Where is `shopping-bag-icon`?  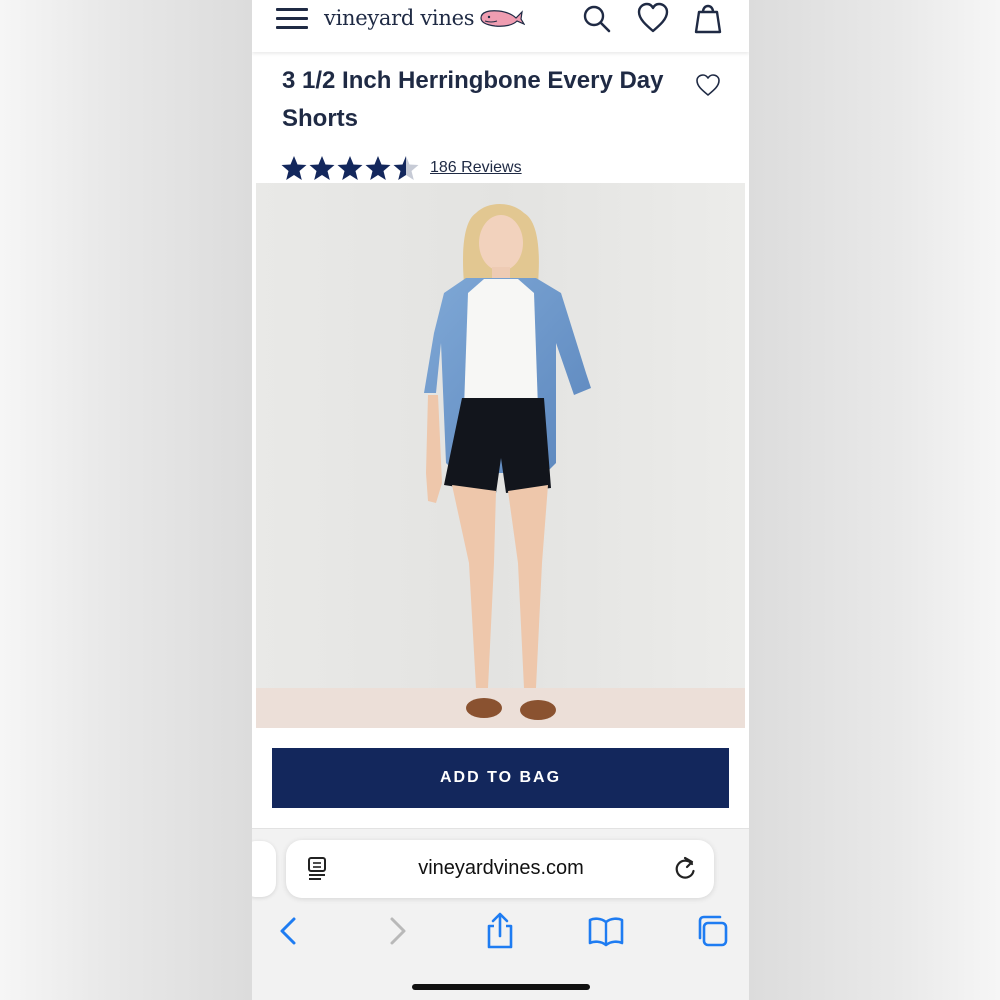 shopping-bag-icon is located at coordinates (708, 18).